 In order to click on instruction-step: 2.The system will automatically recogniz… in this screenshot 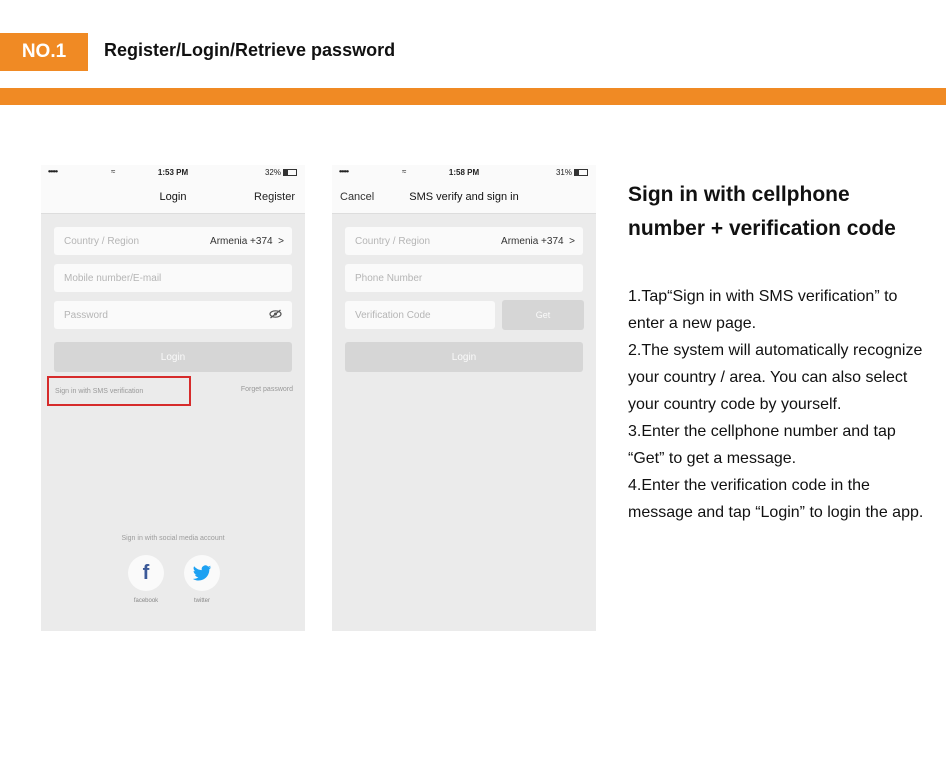, I will do `click(775, 377)`.